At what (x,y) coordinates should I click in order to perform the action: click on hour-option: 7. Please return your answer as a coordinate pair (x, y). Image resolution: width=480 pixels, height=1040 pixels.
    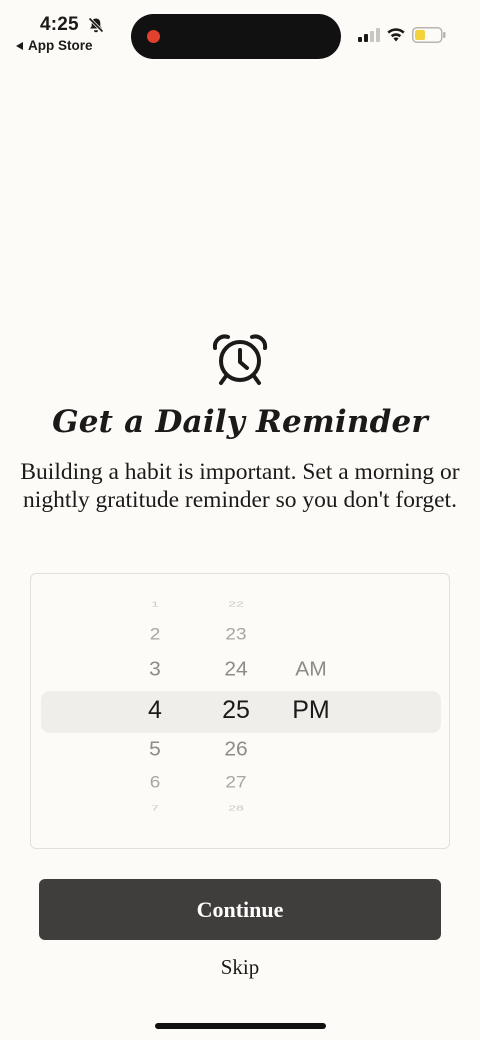
    Looking at the image, I should click on (155, 808).